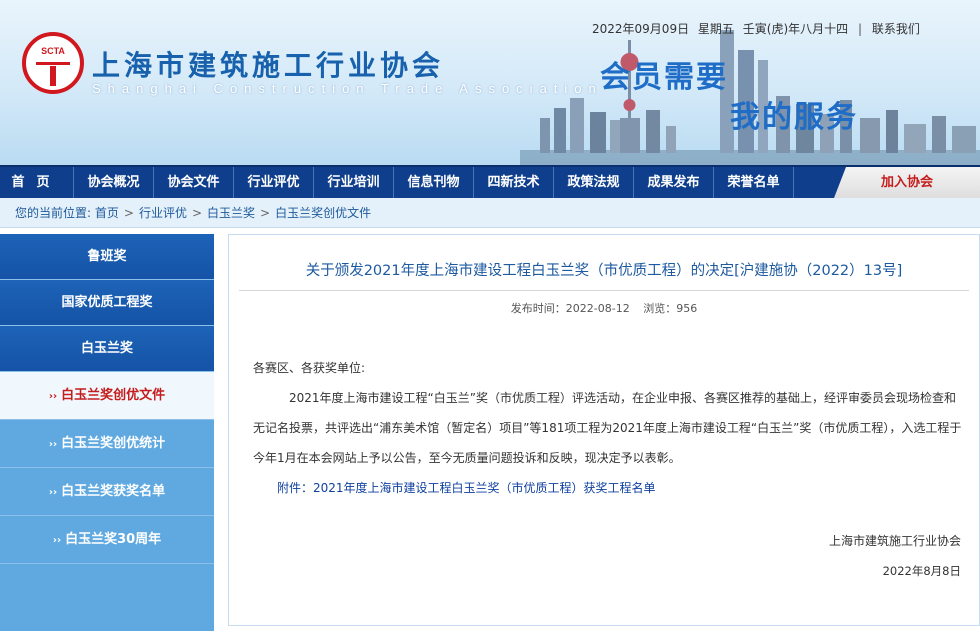 This screenshot has height=631, width=980. I want to click on nav-item-new-tech: 四新技术, so click(514, 182).